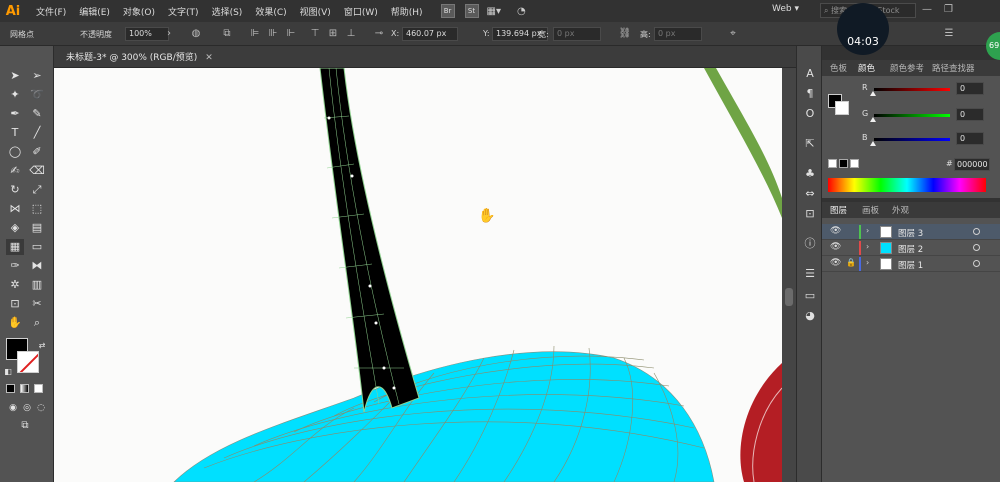 Image resolution: width=1000 pixels, height=482 pixels. What do you see at coordinates (15, 152) in the screenshot?
I see `ellipse-tool-icon: ◯` at bounding box center [15, 152].